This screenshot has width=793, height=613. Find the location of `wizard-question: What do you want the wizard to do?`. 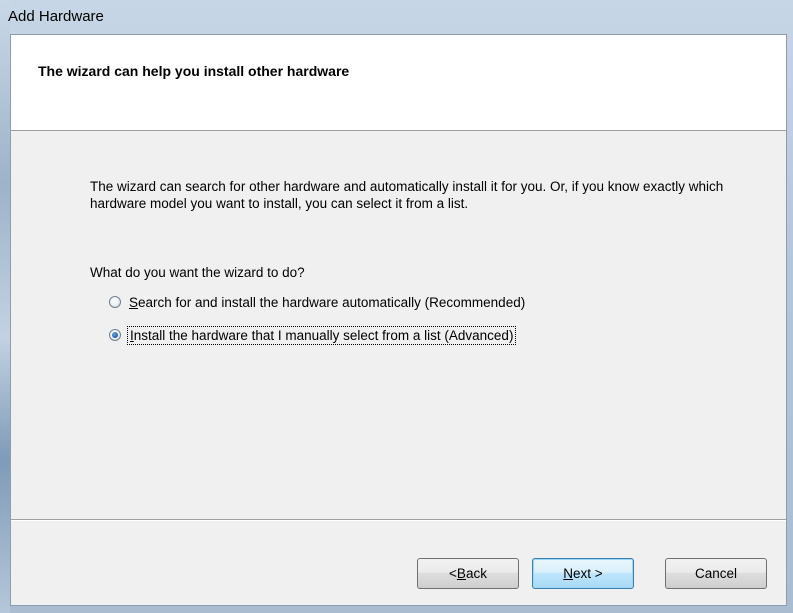

wizard-question: What do you want the wizard to do? is located at coordinates (197, 272).